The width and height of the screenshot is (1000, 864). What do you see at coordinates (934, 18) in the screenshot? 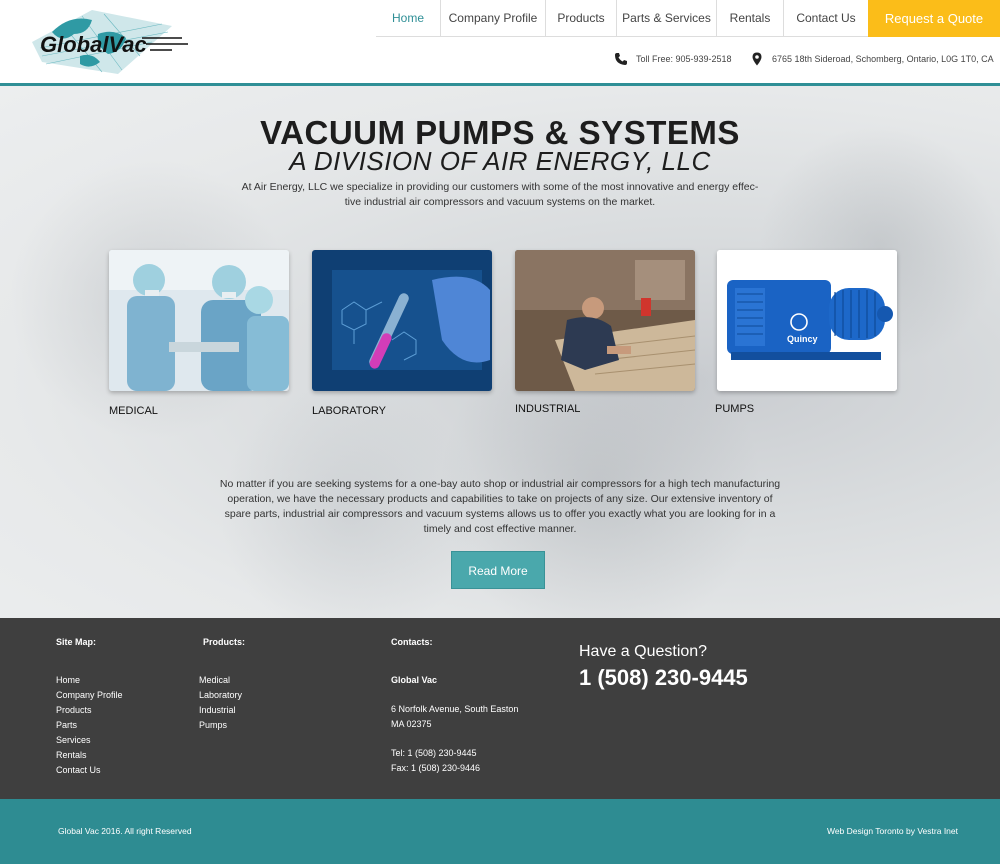
I see `request-quote-button: Request a Quote` at bounding box center [934, 18].